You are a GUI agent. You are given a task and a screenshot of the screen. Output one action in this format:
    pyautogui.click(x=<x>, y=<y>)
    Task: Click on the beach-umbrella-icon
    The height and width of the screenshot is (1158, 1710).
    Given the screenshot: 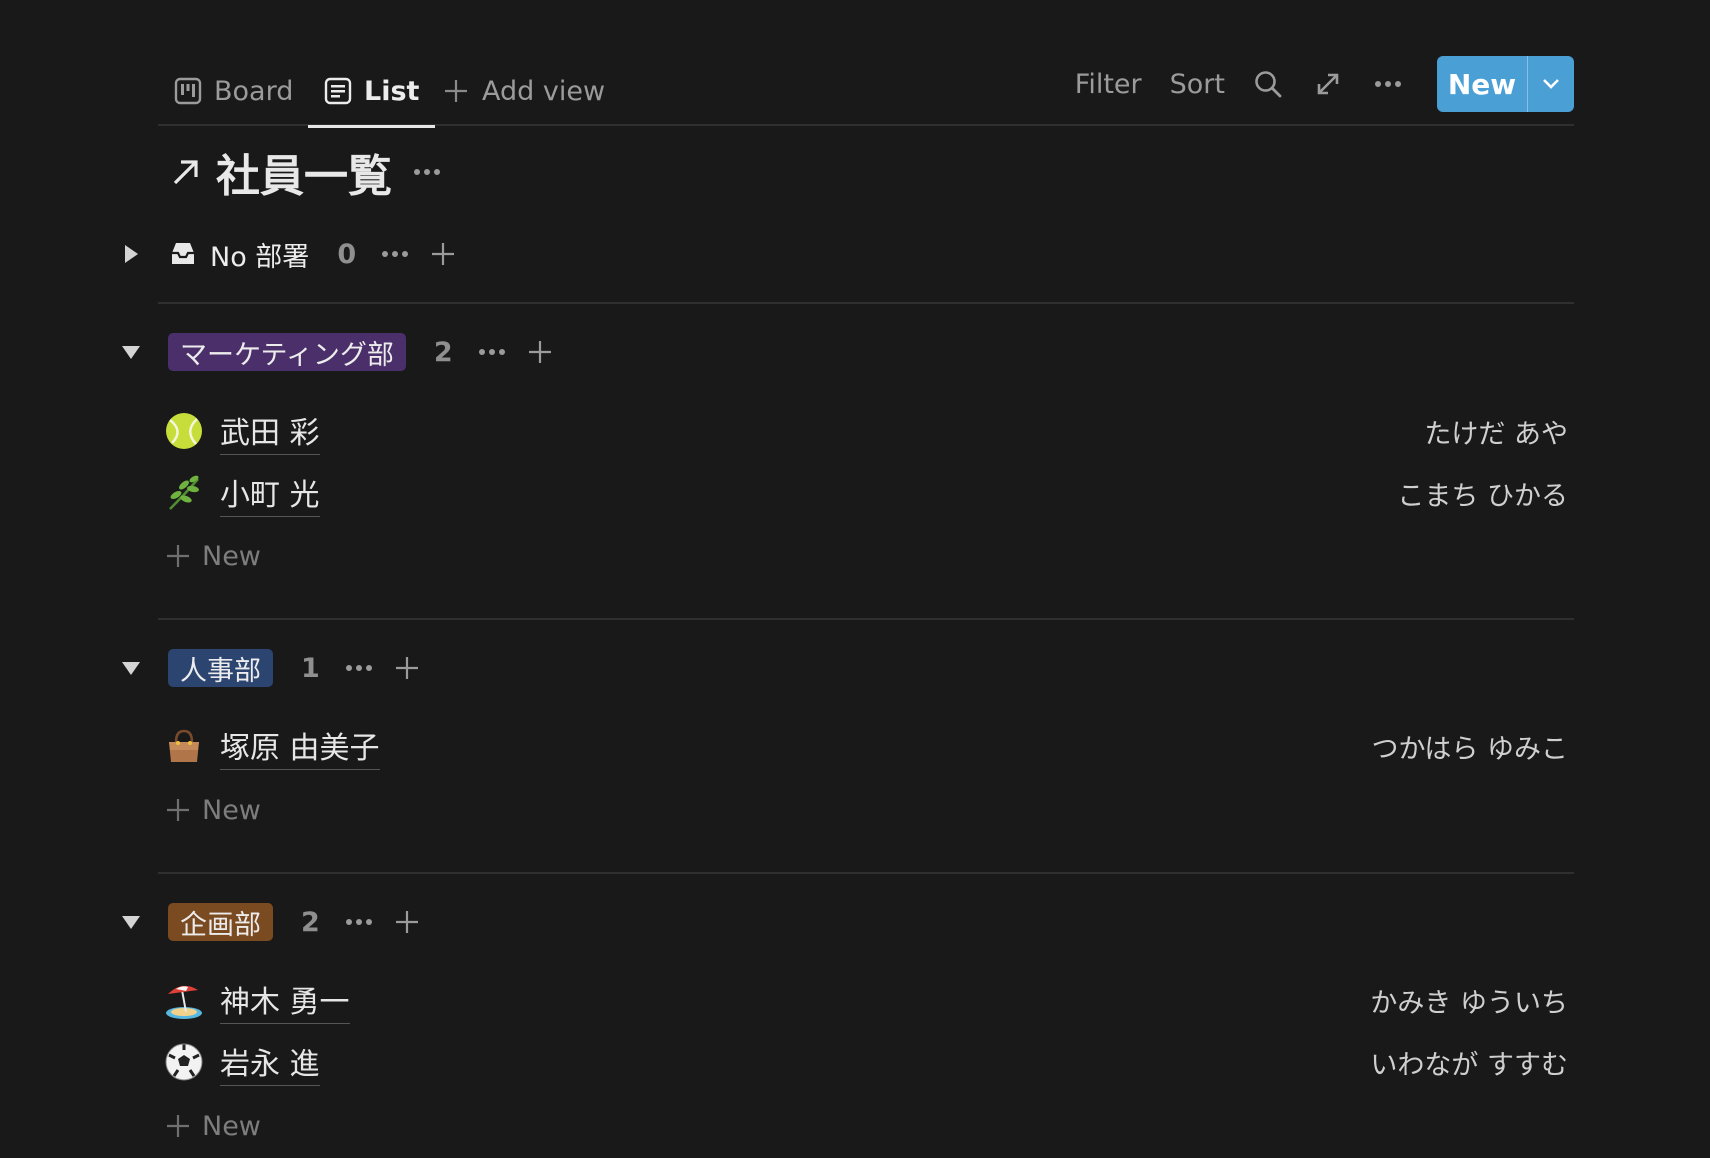 What is the action you would take?
    pyautogui.click(x=184, y=1000)
    